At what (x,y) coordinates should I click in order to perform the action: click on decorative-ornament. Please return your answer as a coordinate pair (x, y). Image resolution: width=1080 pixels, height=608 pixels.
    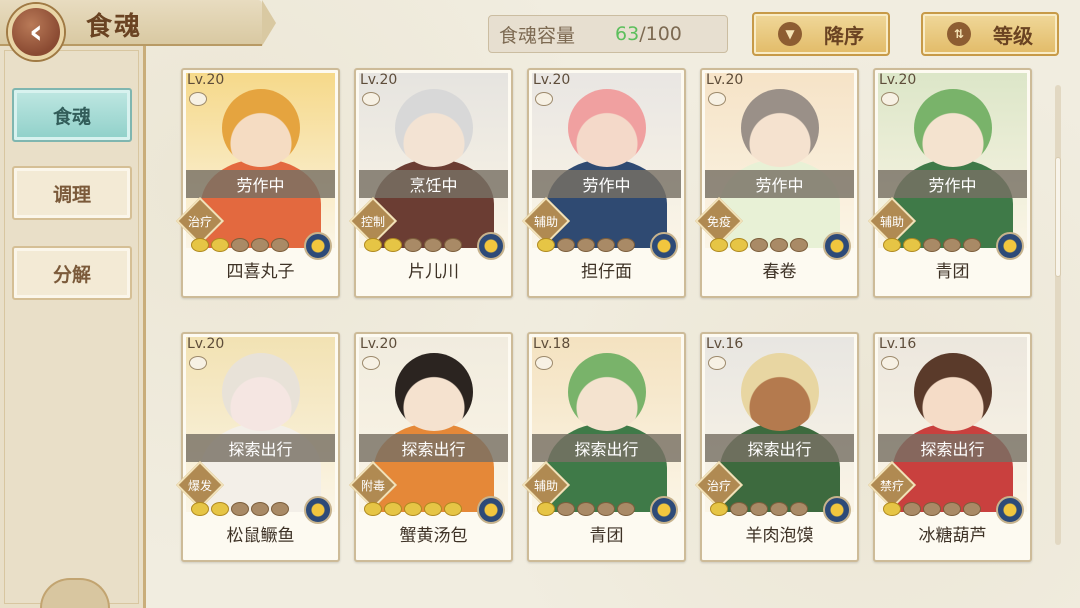
    Looking at the image, I should click on (75, 593).